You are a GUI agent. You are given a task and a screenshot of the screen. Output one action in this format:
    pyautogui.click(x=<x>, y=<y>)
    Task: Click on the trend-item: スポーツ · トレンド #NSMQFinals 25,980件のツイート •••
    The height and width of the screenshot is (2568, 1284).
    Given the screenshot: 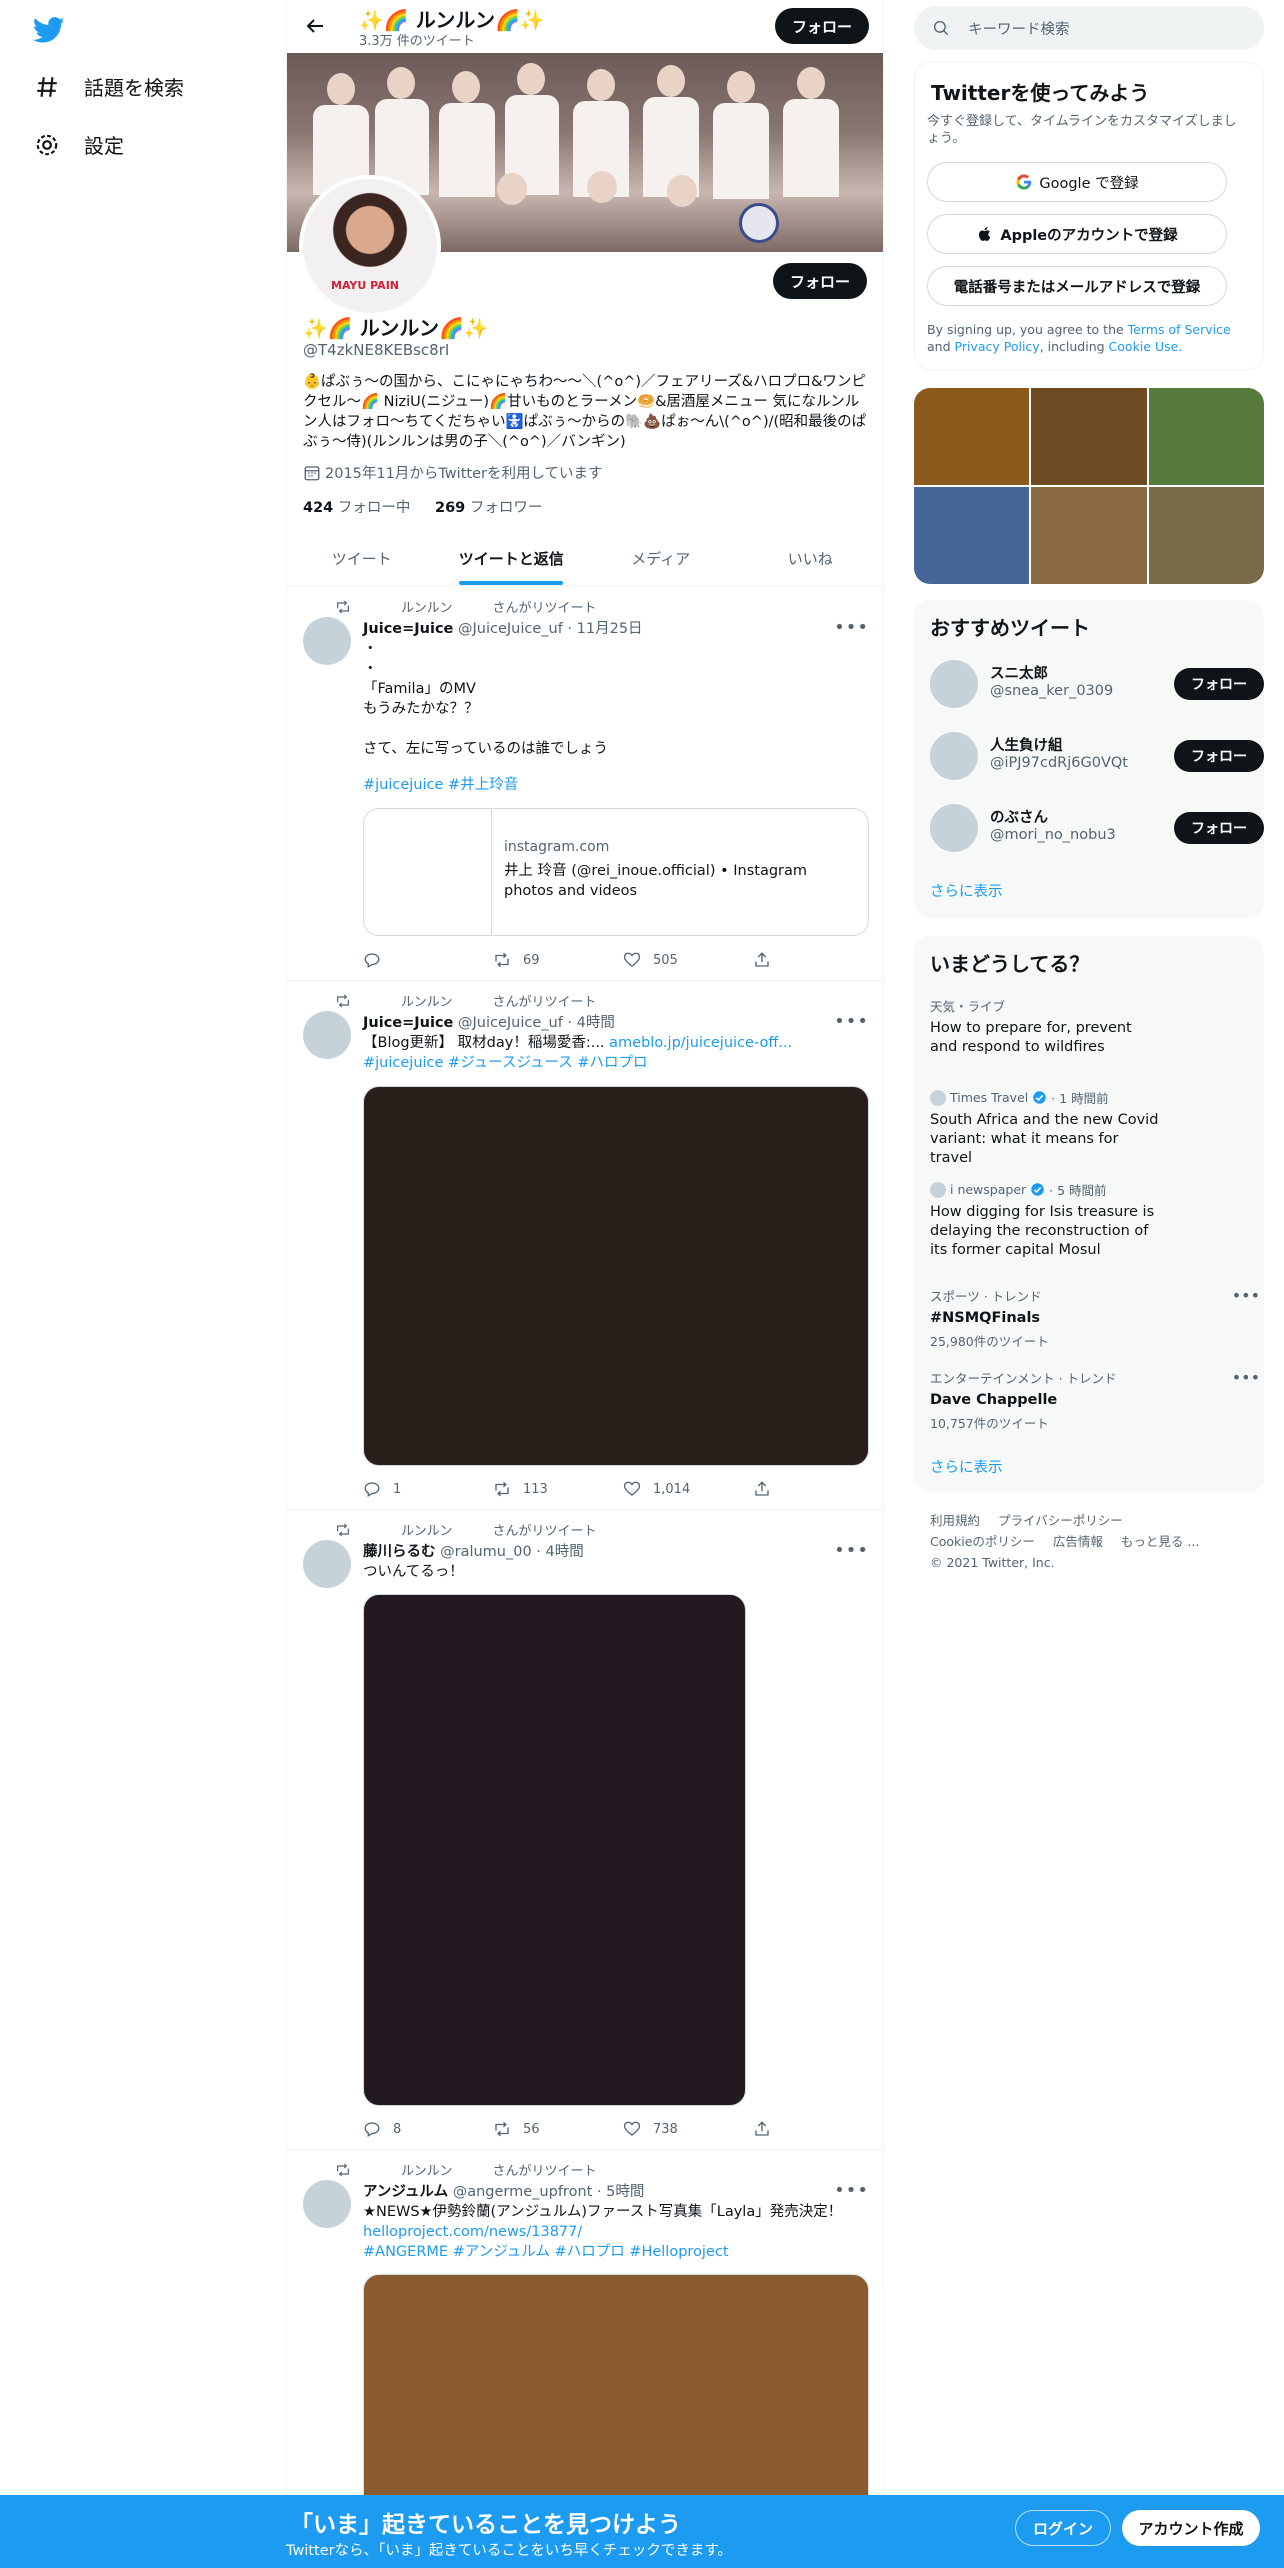 What is the action you would take?
    pyautogui.click(x=1095, y=1318)
    